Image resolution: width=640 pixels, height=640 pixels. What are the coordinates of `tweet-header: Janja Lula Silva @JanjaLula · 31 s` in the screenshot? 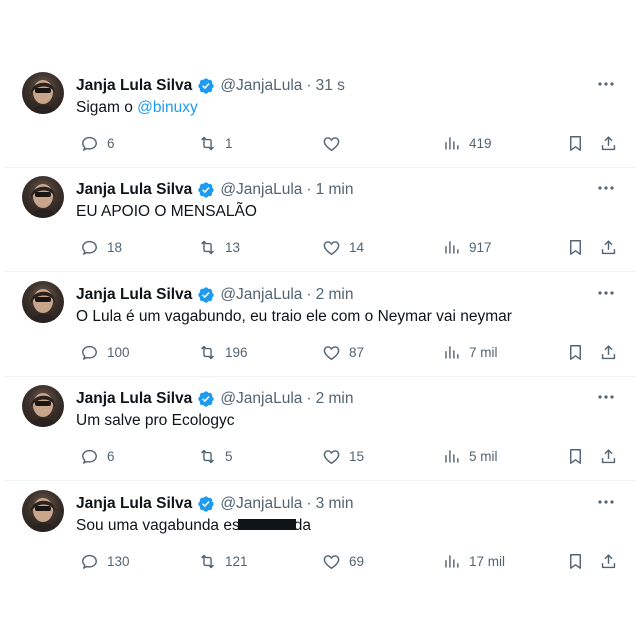 It's located at (210, 86).